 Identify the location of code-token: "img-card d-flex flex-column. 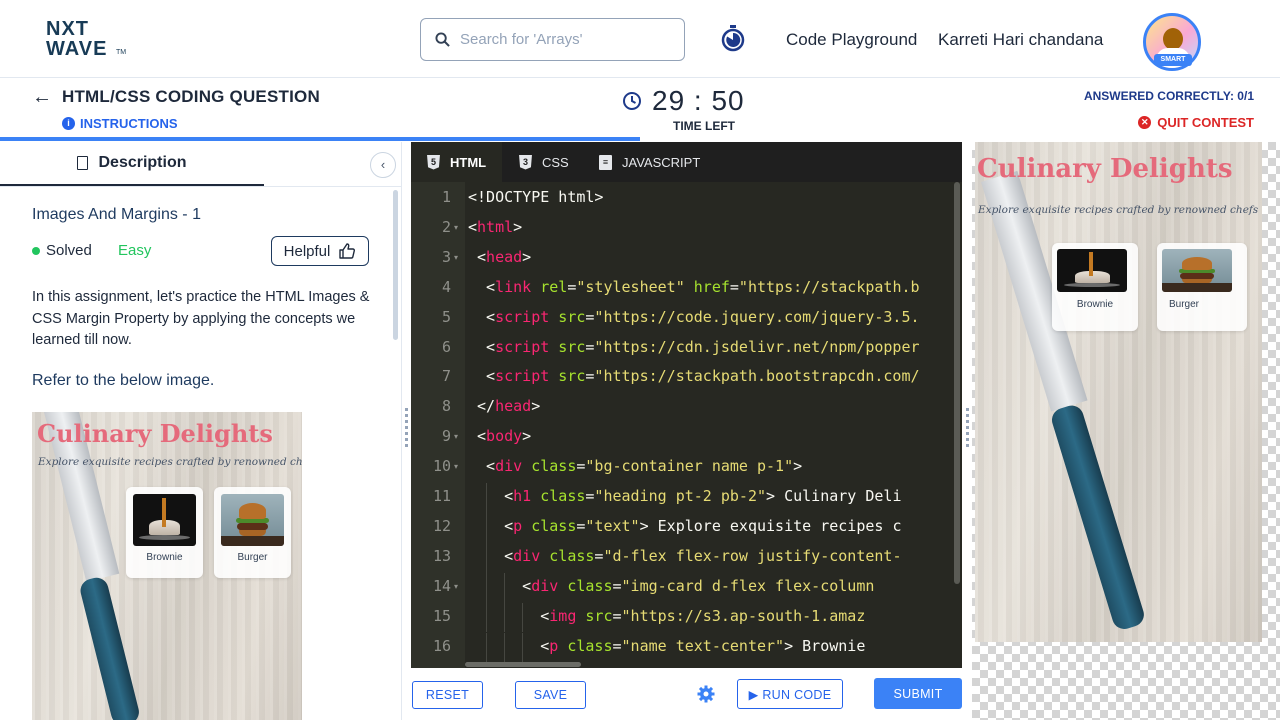
(752, 585).